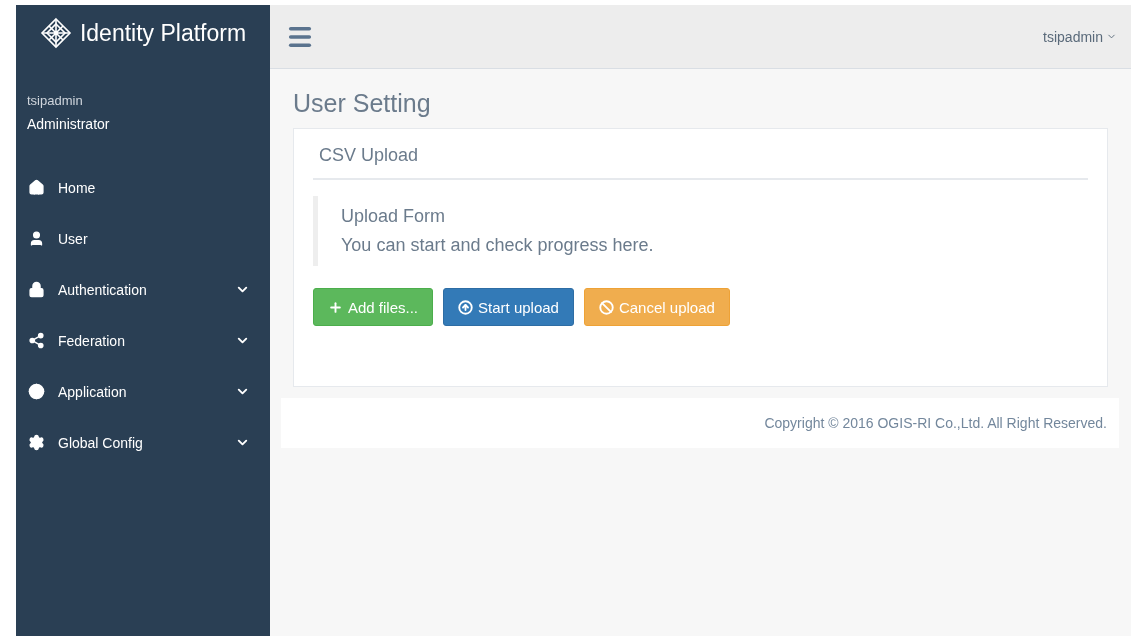  Describe the element at coordinates (700, 159) in the screenshot. I see `panel-title: CSV Upload` at that location.